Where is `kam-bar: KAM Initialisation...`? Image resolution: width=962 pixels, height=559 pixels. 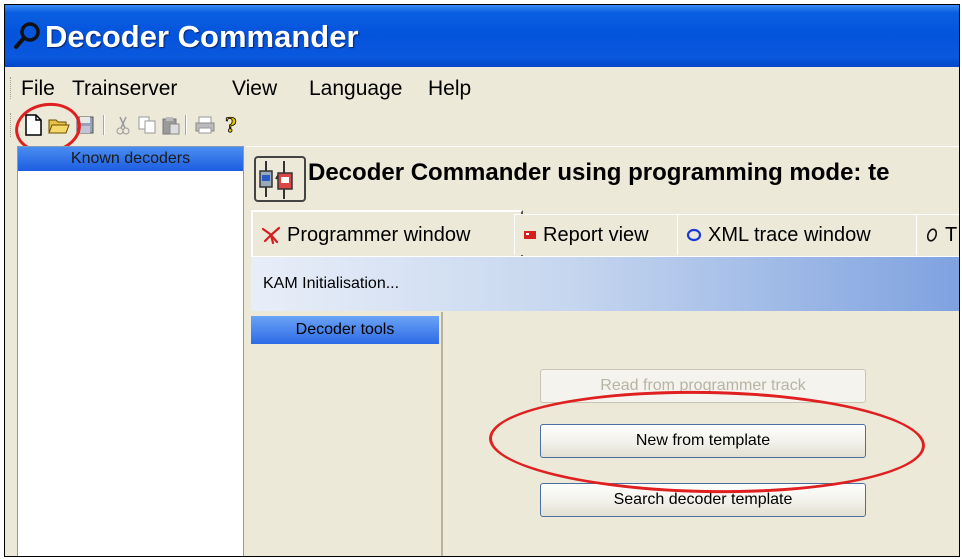
kam-bar: KAM Initialisation... is located at coordinates (605, 283).